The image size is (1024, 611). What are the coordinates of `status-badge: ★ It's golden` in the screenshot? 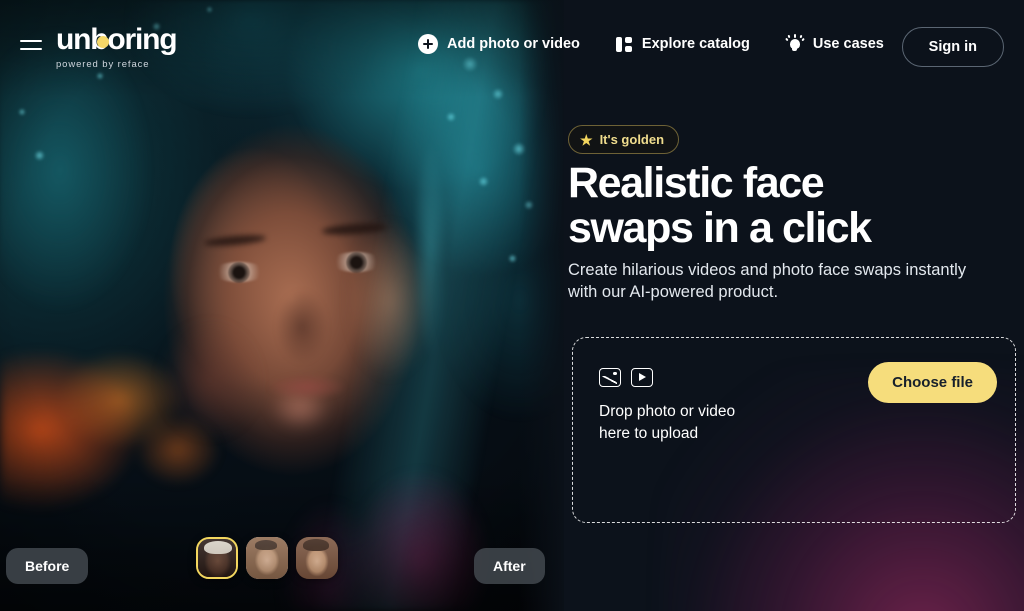 It's located at (624, 139).